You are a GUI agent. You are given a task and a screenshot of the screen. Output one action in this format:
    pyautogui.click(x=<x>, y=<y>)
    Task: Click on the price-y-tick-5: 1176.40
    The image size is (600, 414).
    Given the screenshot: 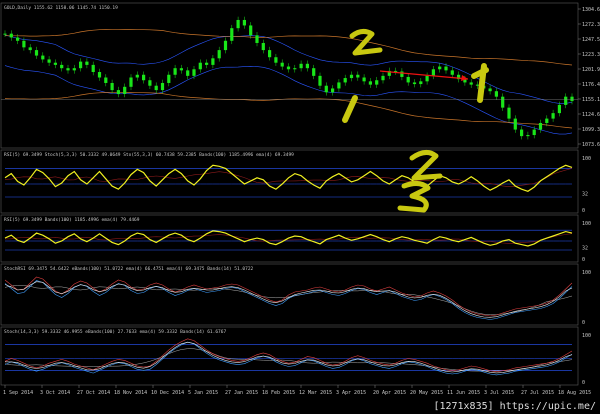 What is the action you would take?
    pyautogui.click(x=591, y=85)
    